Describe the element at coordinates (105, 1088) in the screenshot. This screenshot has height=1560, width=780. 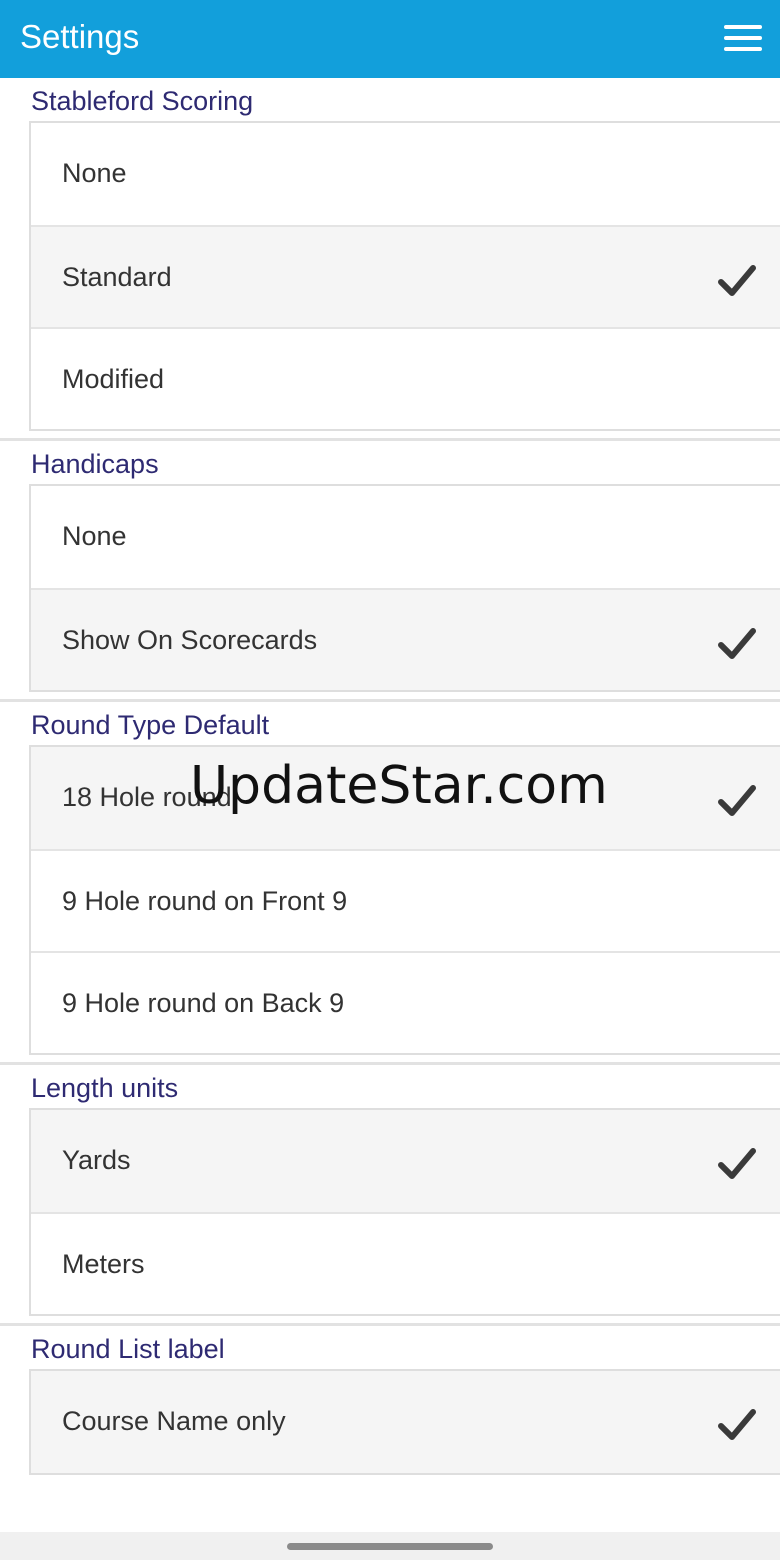
I see `section-header: Length units` at that location.